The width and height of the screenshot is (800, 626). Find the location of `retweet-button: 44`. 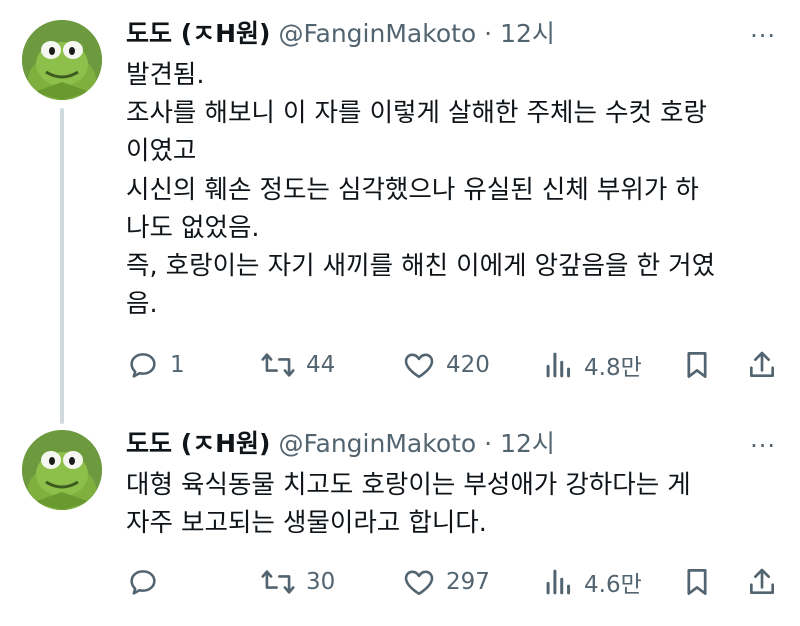

retweet-button: 44 is located at coordinates (297, 365).